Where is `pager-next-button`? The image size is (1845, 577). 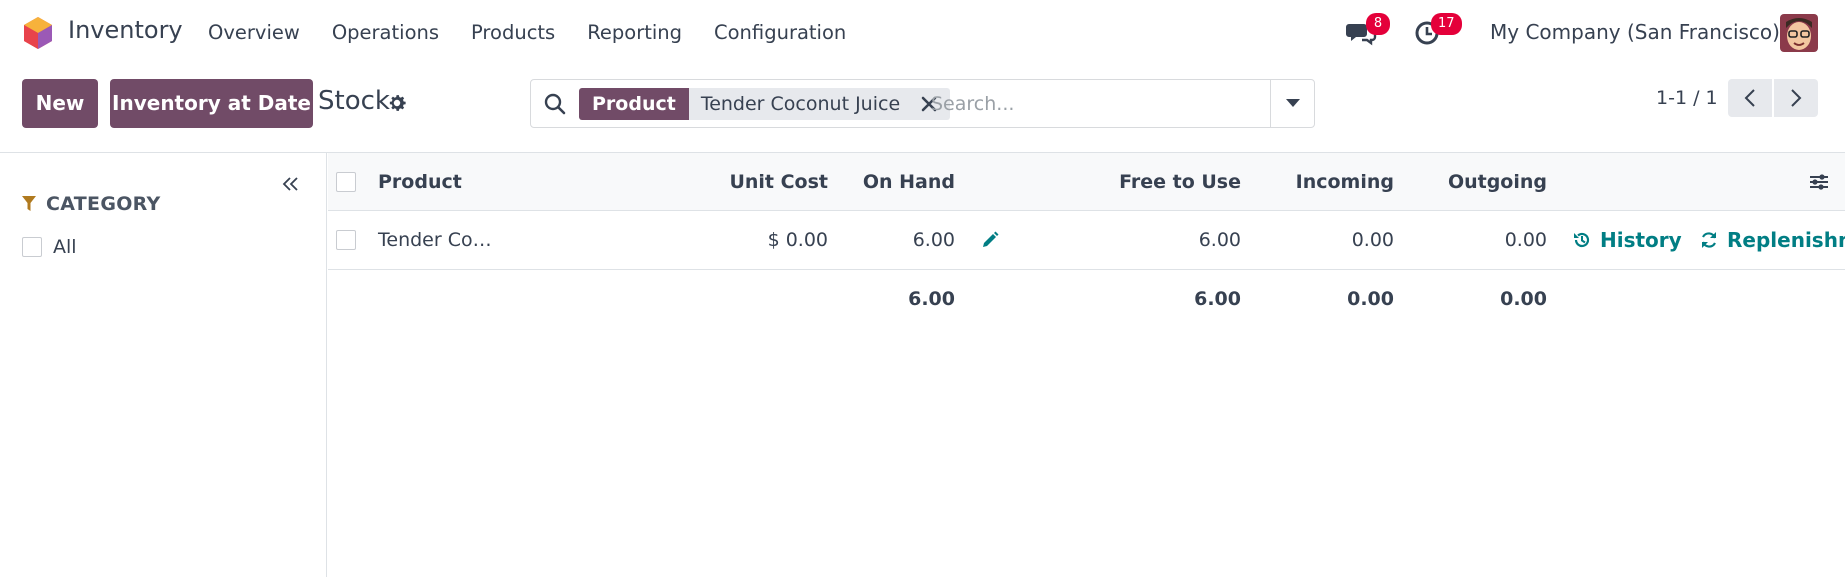
pager-next-button is located at coordinates (1796, 98).